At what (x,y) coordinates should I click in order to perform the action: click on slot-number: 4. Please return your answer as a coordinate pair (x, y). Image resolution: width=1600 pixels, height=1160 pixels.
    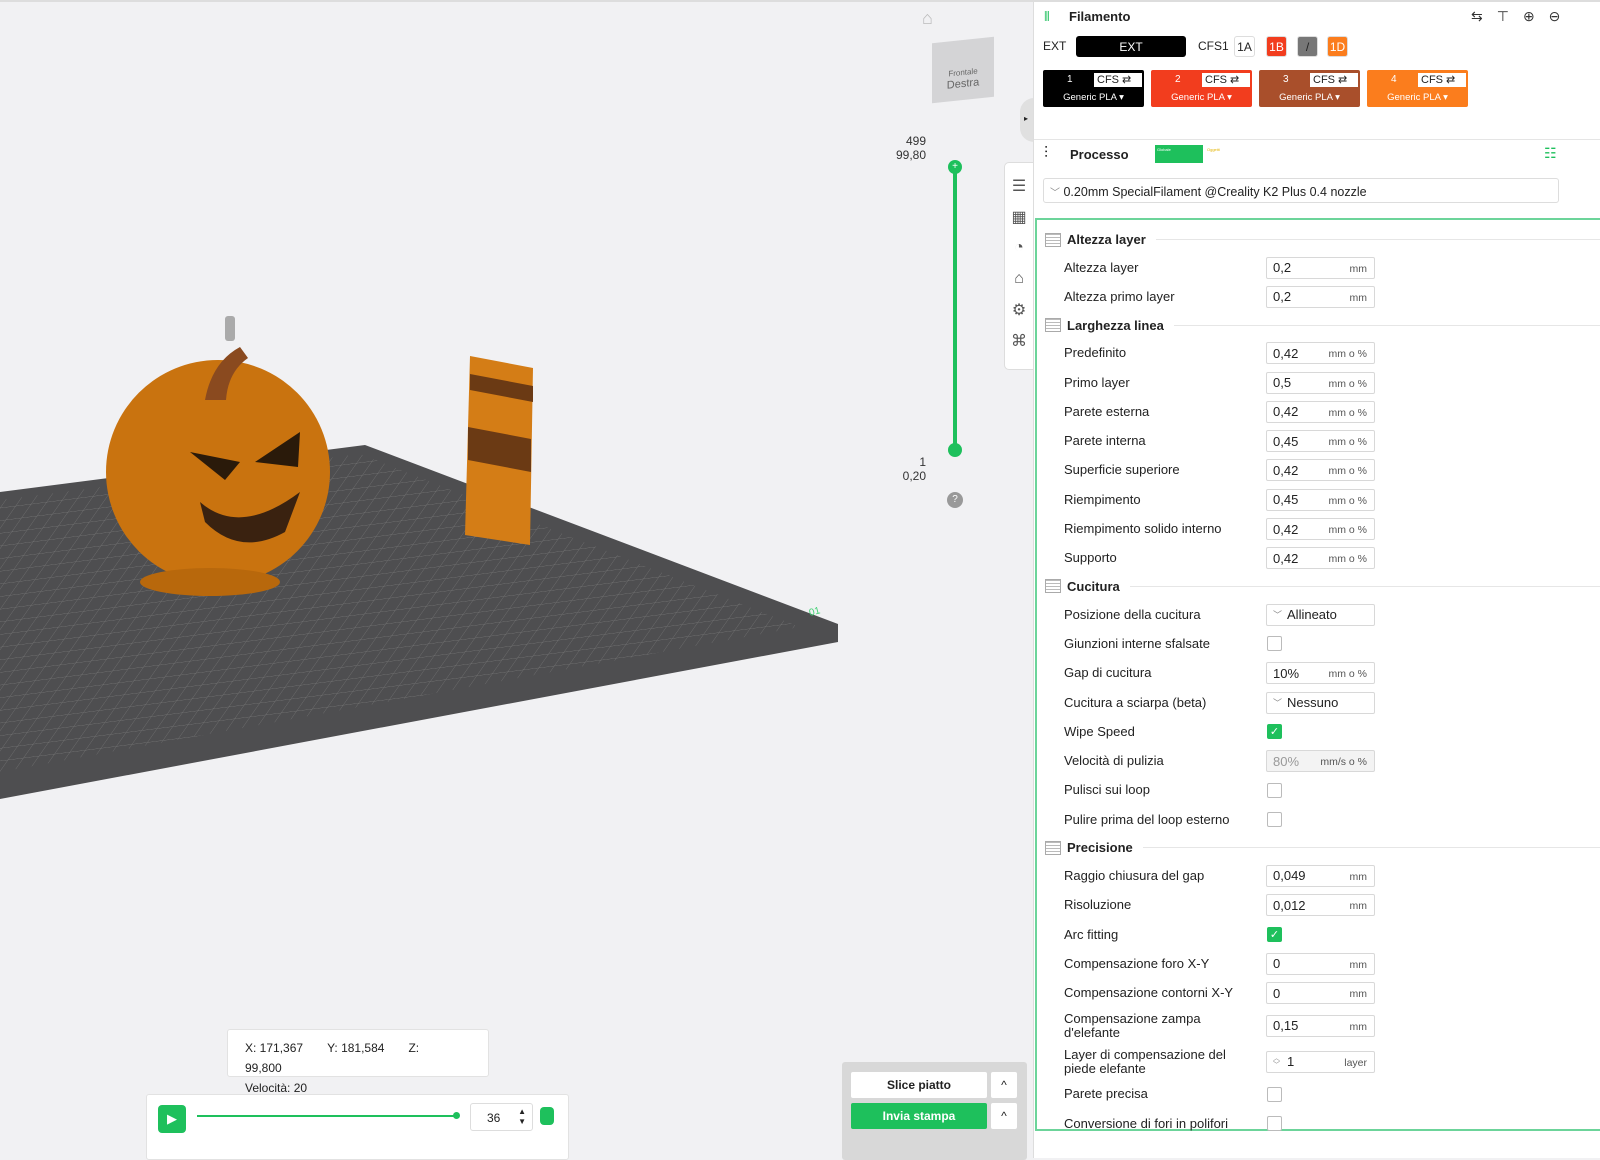
    Looking at the image, I should click on (1394, 79).